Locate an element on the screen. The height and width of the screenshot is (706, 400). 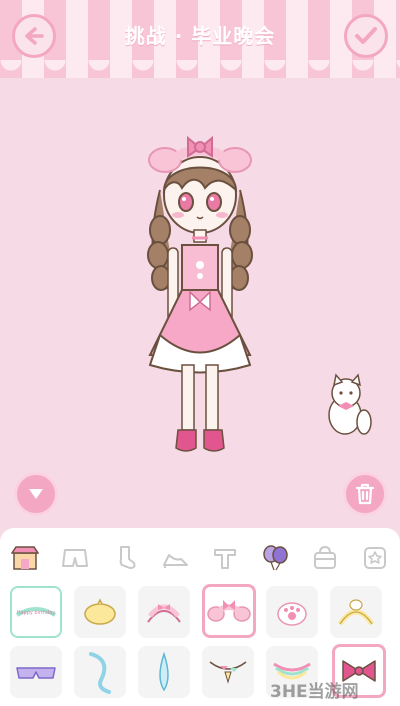
confirm-button is located at coordinates (366, 36).